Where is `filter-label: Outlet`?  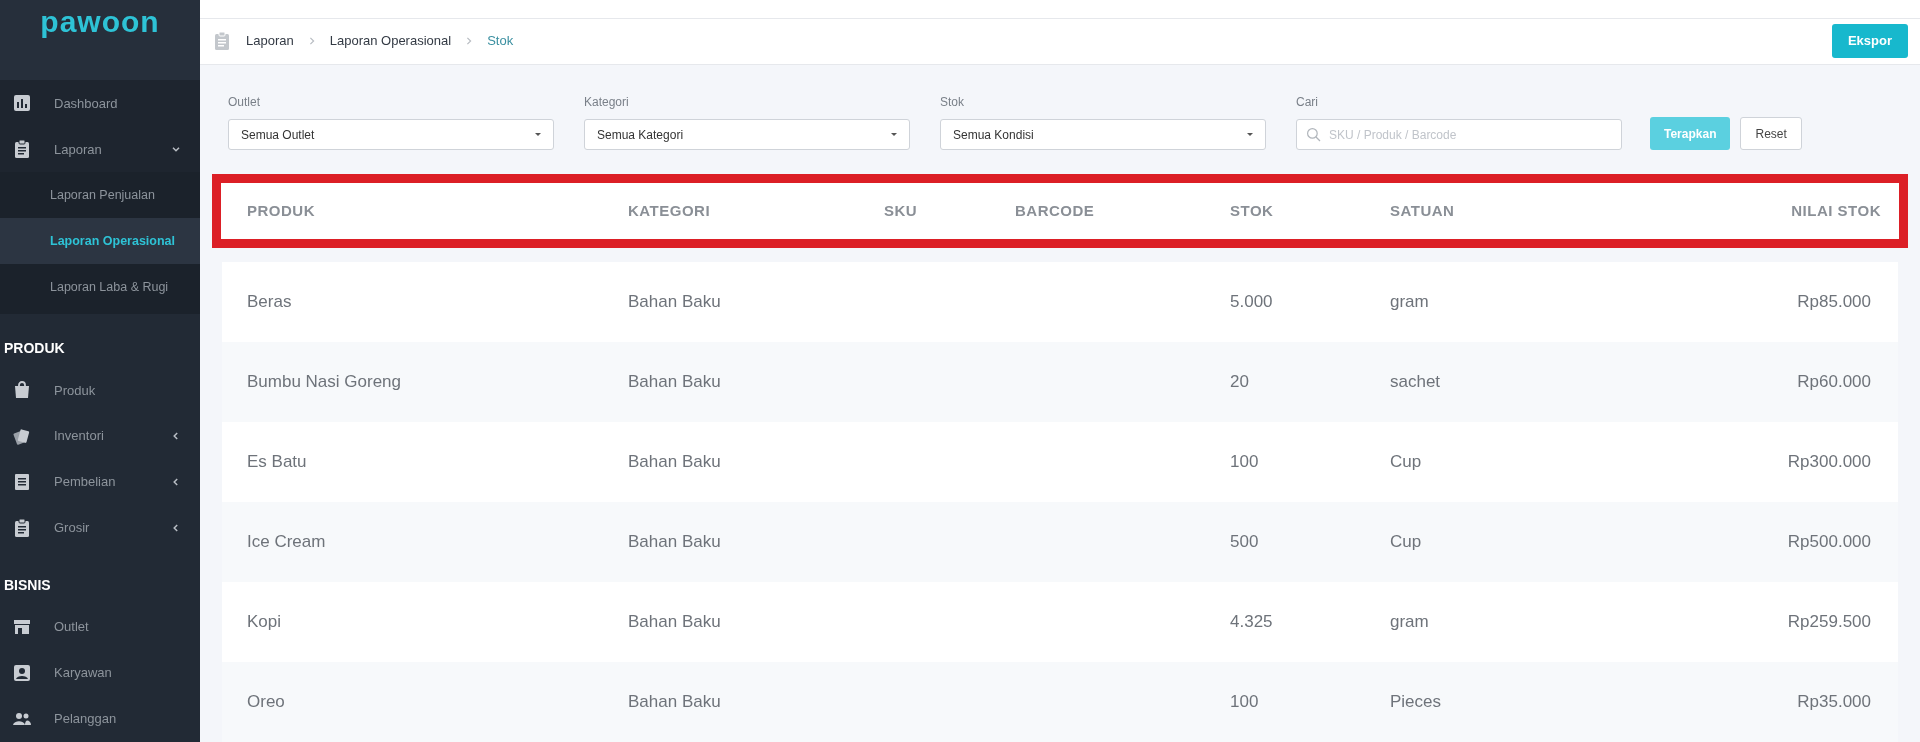 filter-label: Outlet is located at coordinates (244, 102).